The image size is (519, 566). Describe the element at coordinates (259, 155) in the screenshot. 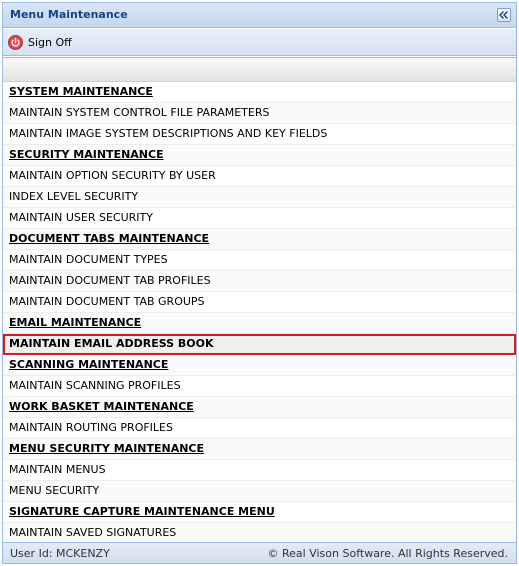

I see `menu-section-security-maintenance: SECURITY MAINTENANCE` at that location.